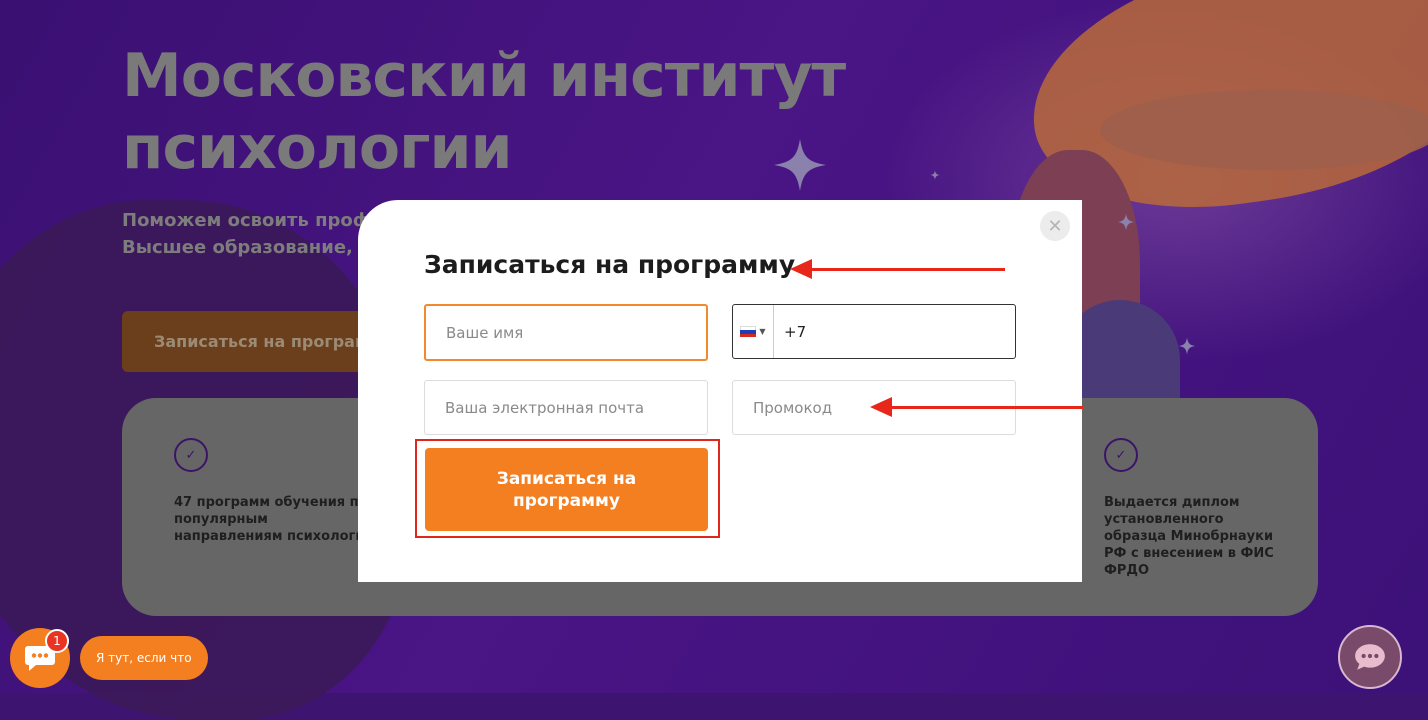  I want to click on support-chat-button, so click(1370, 657).